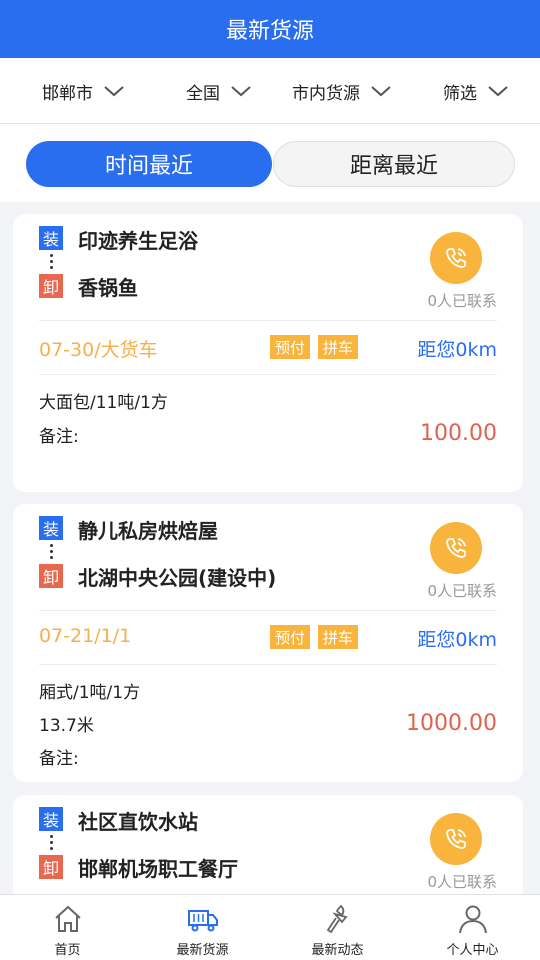 The width and height of the screenshot is (540, 960). I want to click on tab-profile-label: 个人中心, so click(472, 950).